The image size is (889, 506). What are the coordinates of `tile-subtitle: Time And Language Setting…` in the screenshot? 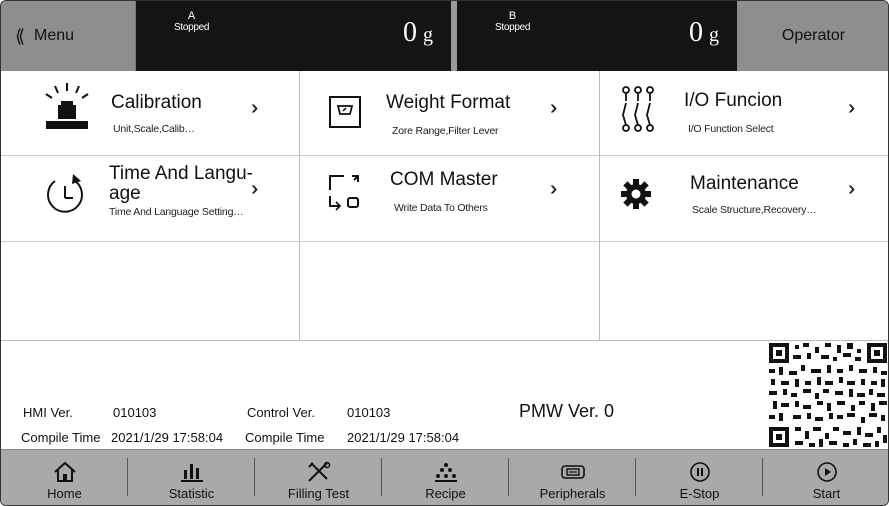 It's located at (176, 212).